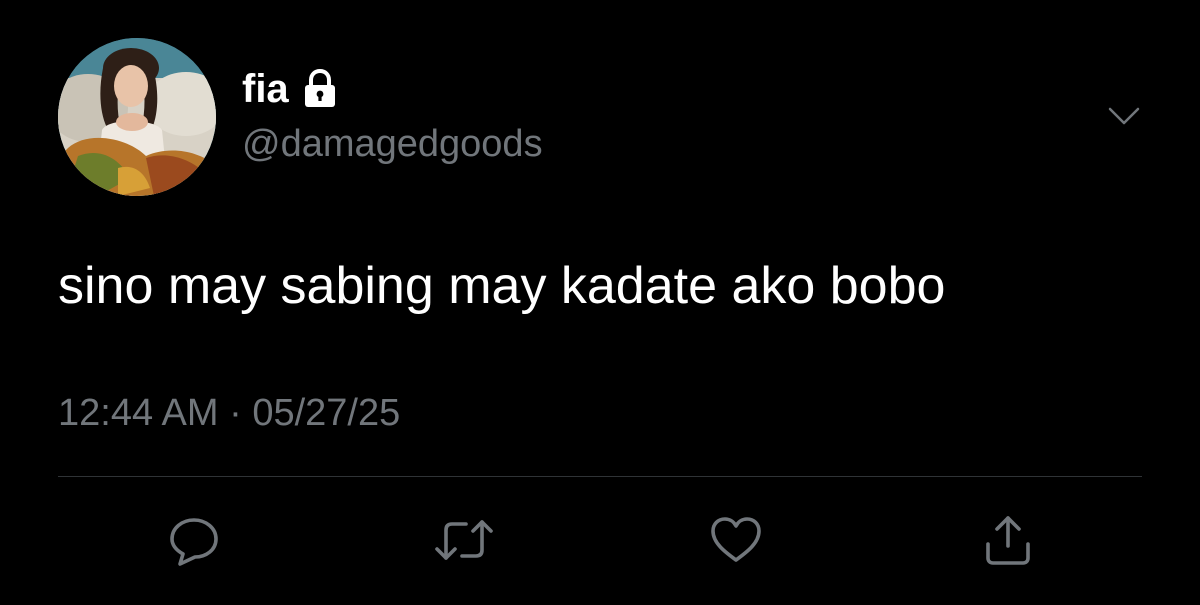 This screenshot has width=1200, height=605. I want to click on share-button, so click(1008, 540).